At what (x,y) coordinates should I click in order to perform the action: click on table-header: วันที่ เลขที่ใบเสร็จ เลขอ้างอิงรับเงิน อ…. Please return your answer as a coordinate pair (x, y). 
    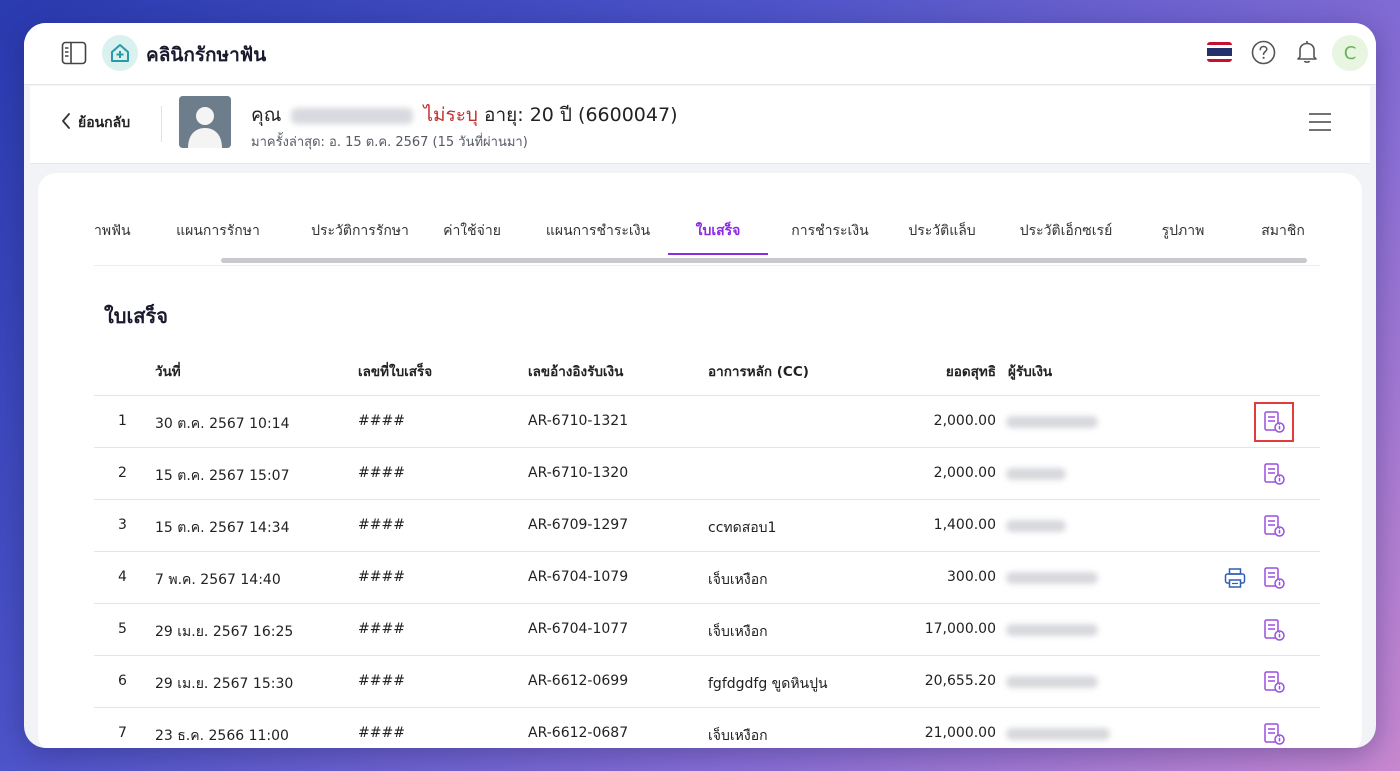
    Looking at the image, I should click on (707, 367).